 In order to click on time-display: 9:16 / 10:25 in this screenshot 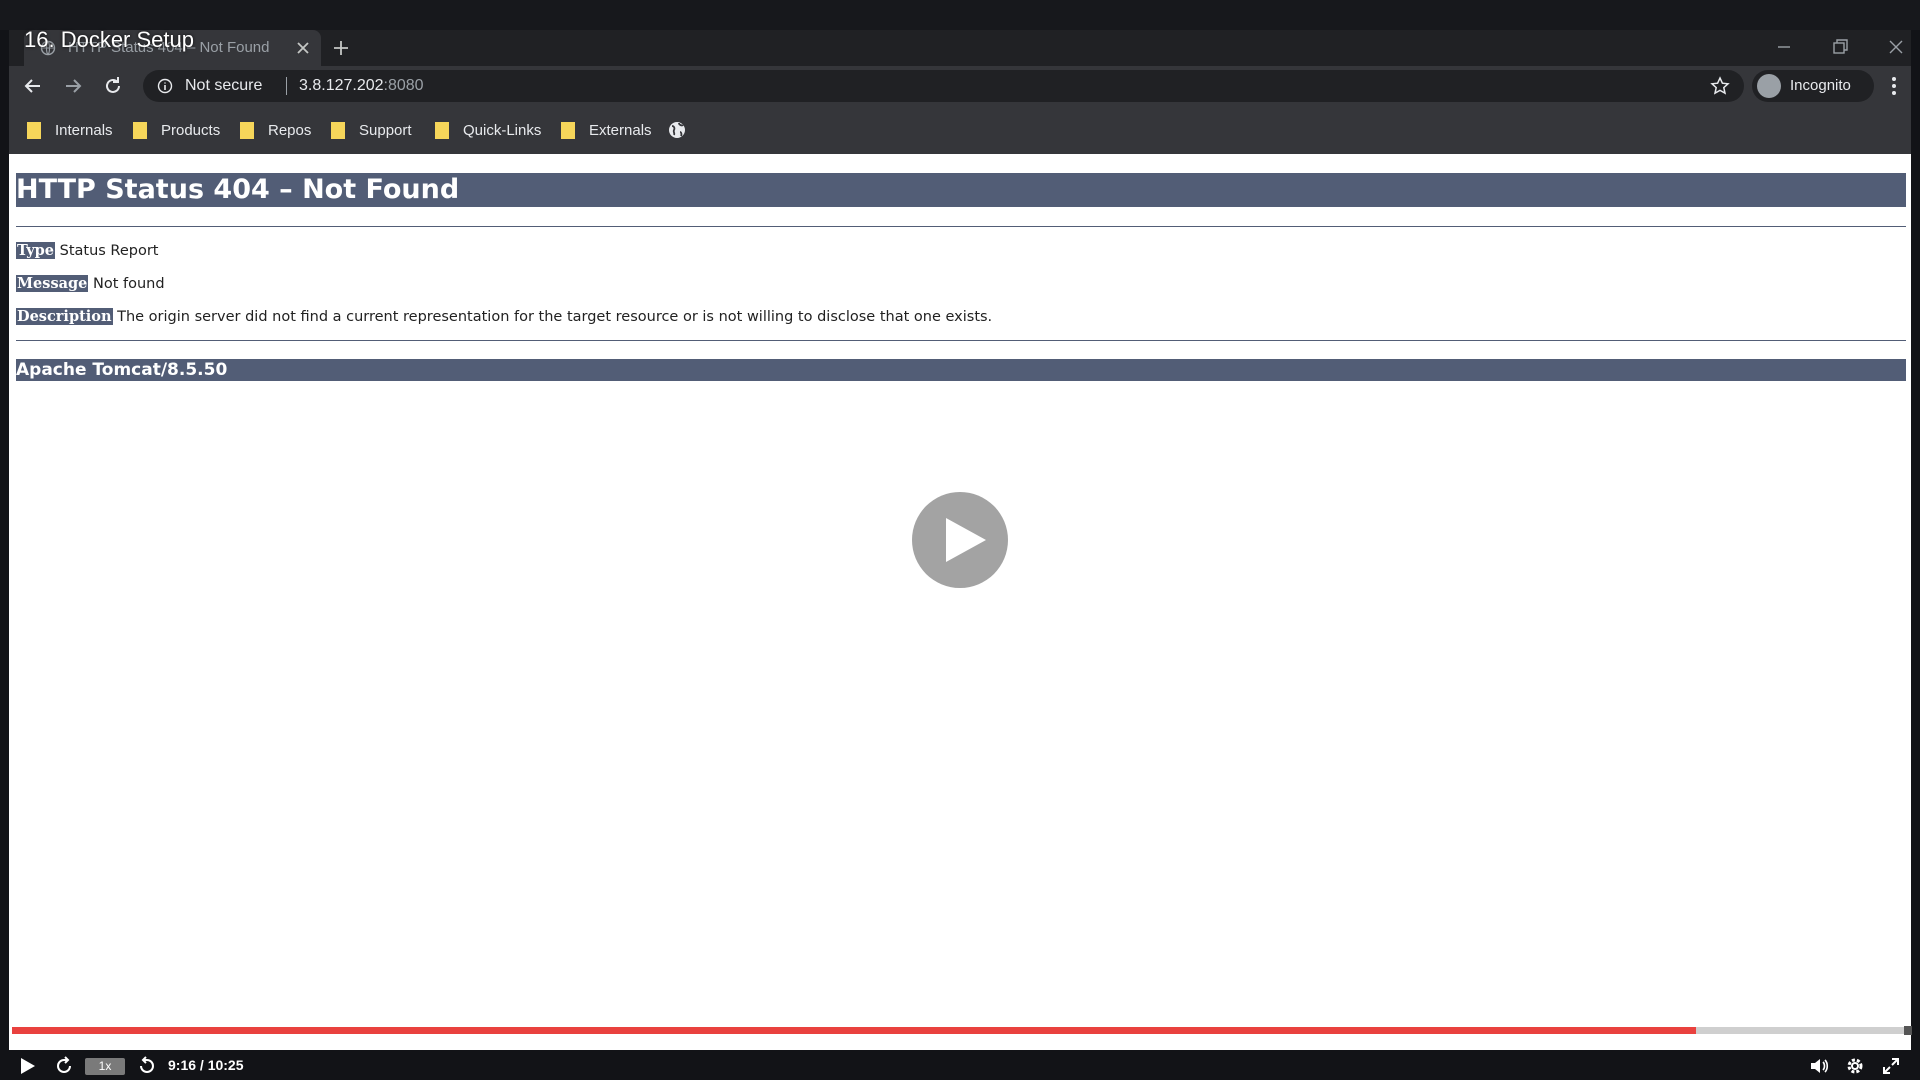, I will do `click(206, 1065)`.